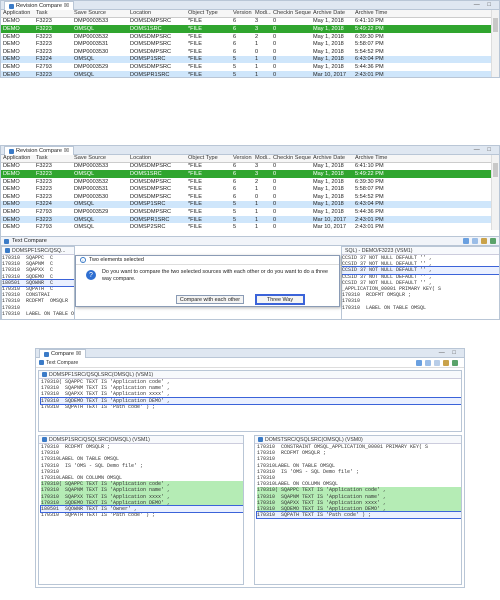  What do you see at coordinates (91, 189) in the screenshot?
I see `table-cell: DMP0003531` at bounding box center [91, 189].